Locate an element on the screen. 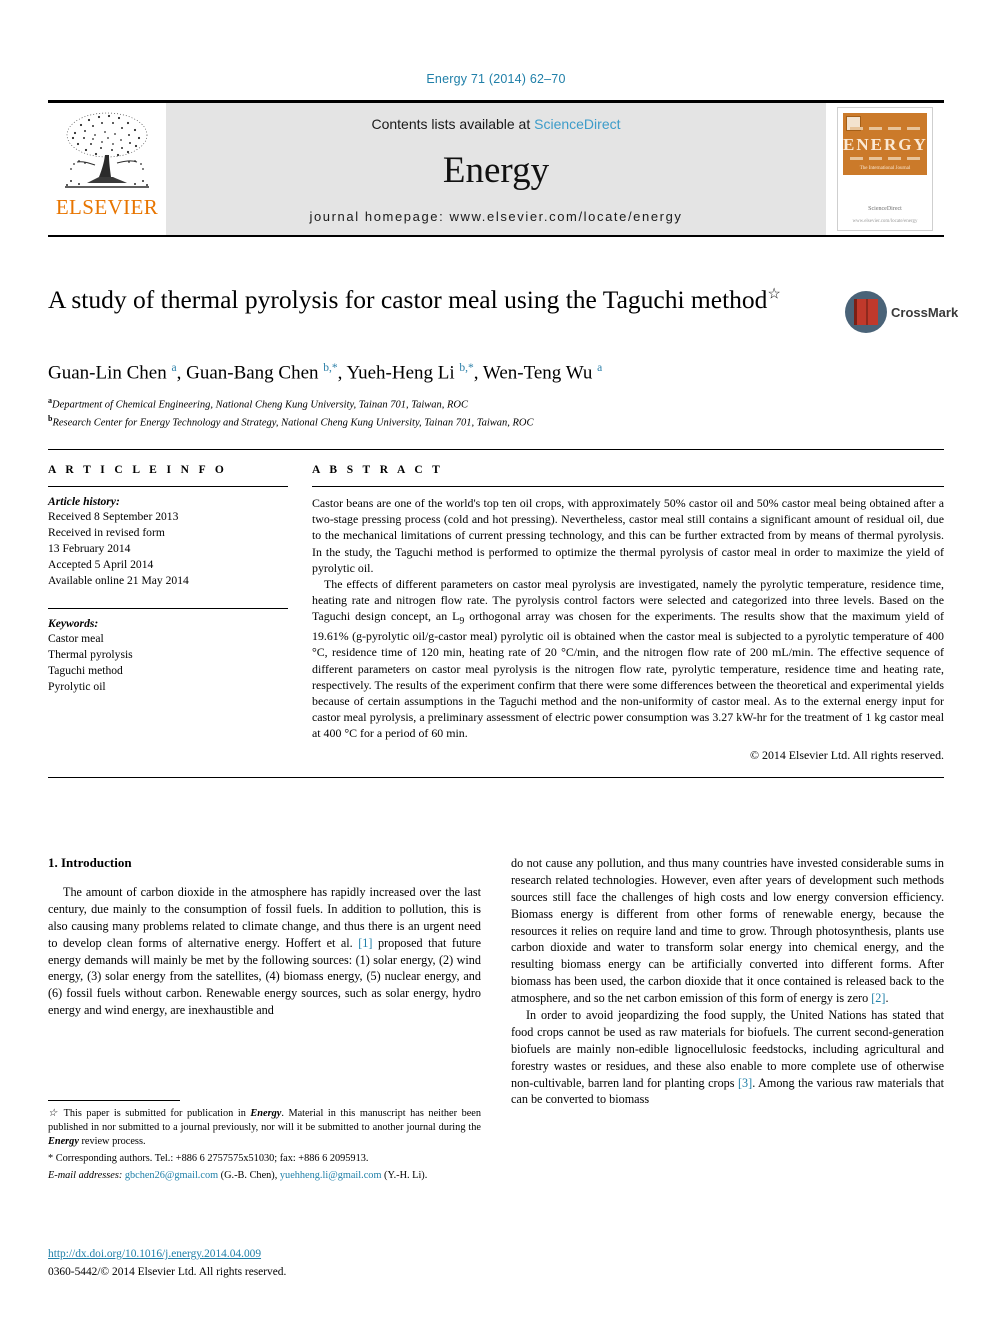 This screenshot has height=1323, width=992. cover-text-row-bottom is located at coordinates (885, 158).